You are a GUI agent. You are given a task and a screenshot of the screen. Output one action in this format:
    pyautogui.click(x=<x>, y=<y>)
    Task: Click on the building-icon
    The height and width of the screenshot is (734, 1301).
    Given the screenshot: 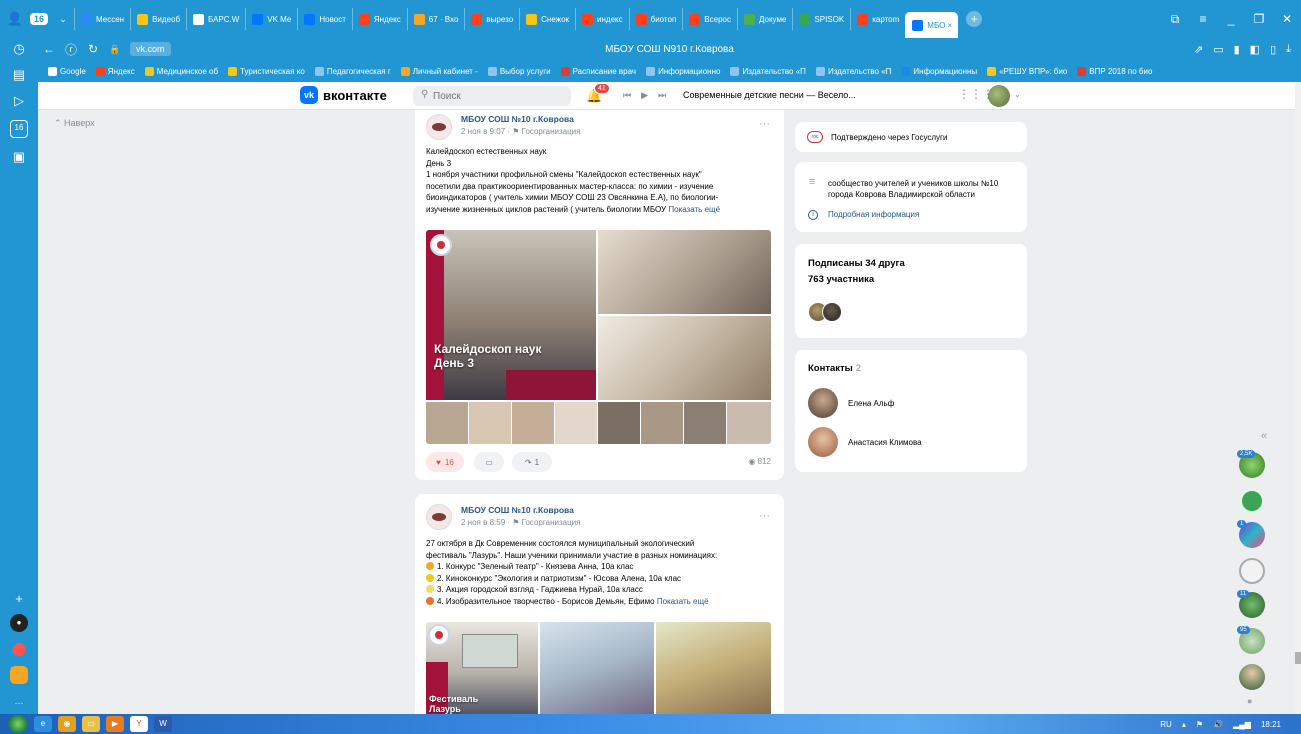 What is the action you would take?
    pyautogui.click(x=1252, y=571)
    